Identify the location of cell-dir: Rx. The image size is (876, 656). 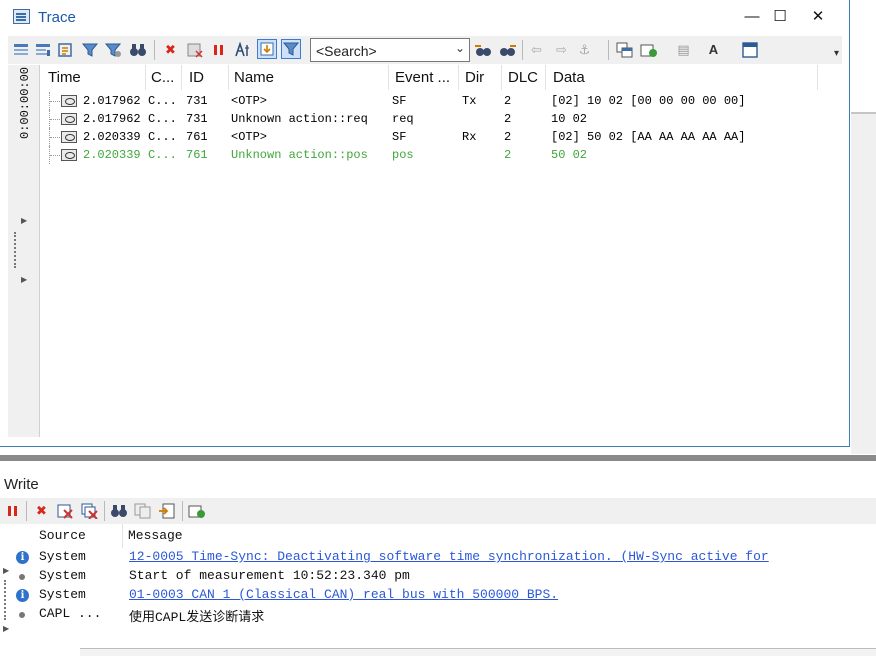
(469, 137).